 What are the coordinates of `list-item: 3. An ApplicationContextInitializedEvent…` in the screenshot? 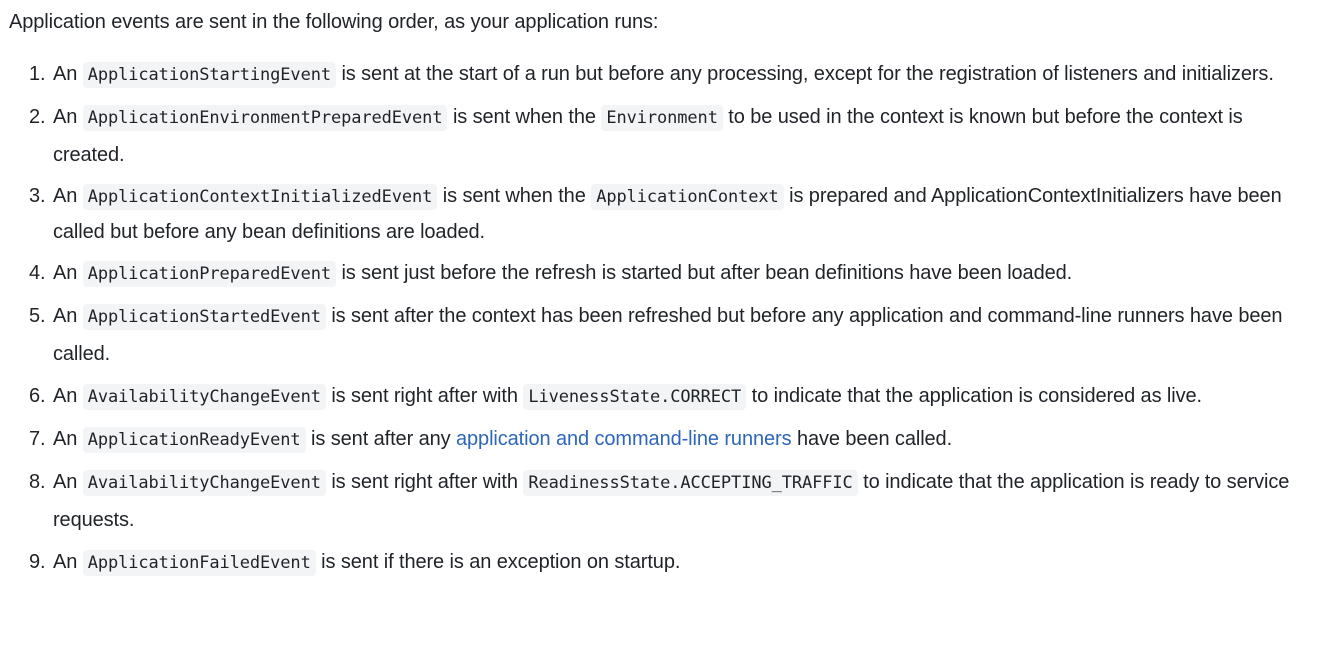 It's located at (664, 214).